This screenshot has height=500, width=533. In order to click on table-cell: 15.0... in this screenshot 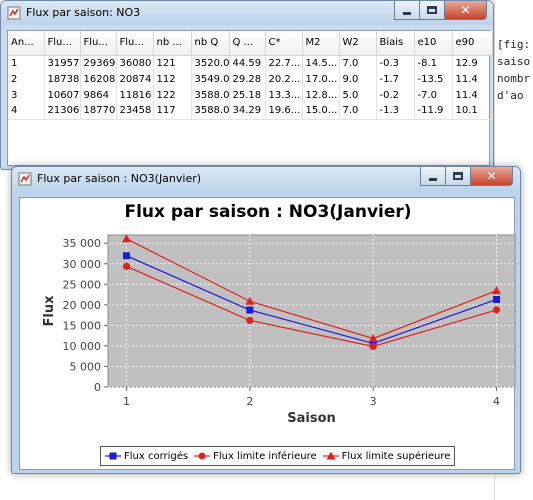, I will do `click(321, 111)`.